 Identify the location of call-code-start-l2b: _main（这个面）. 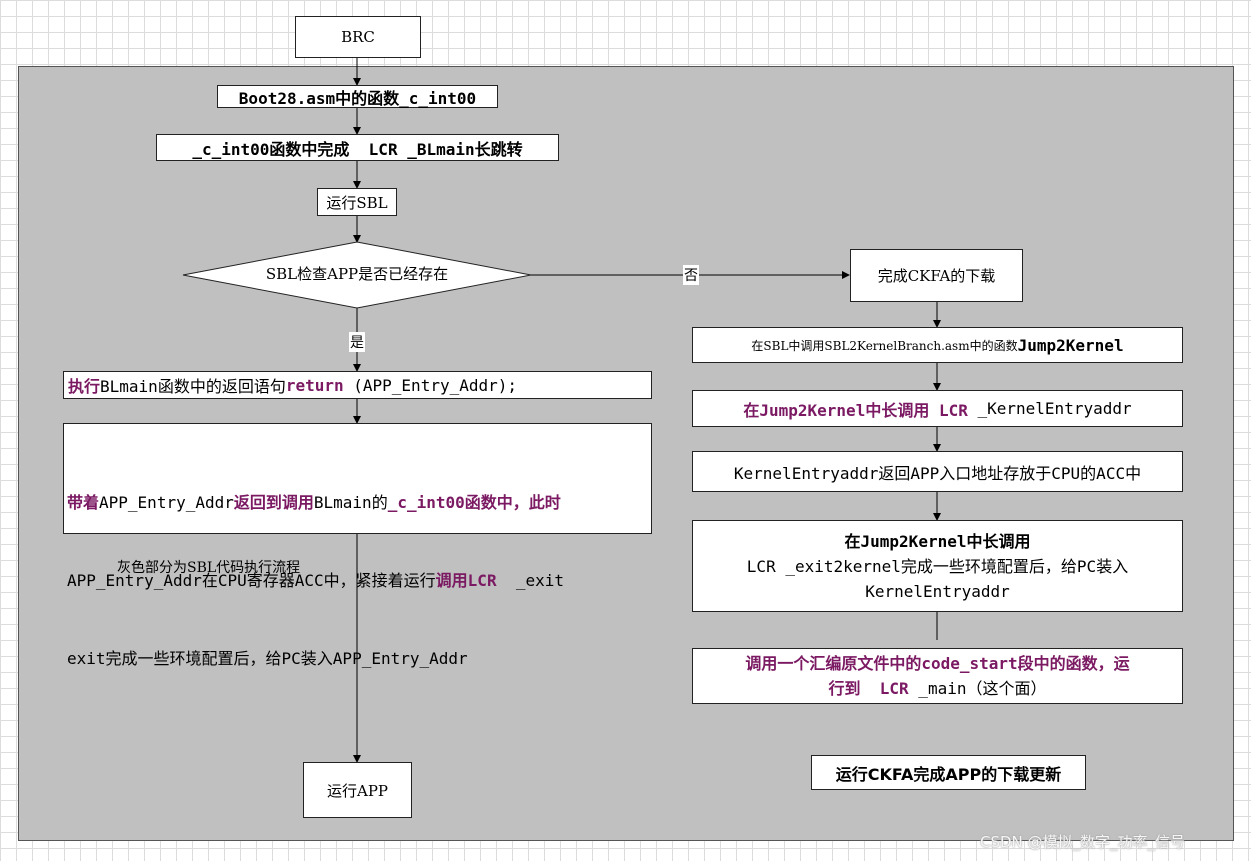
(977, 688).